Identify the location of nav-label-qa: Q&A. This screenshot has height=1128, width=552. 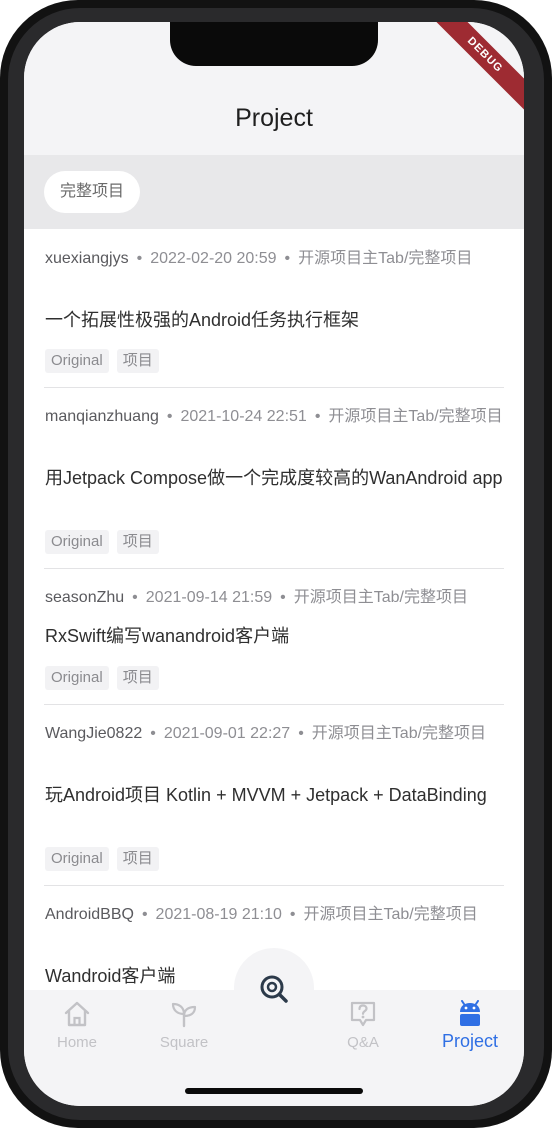
(363, 1042).